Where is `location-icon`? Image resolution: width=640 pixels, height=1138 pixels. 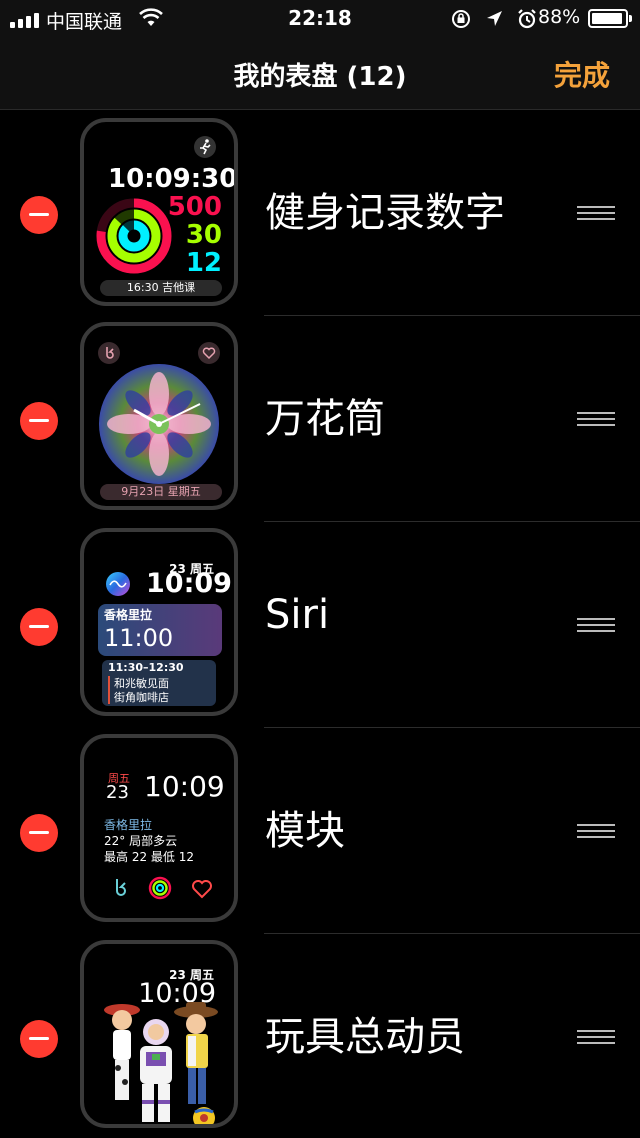
location-icon is located at coordinates (494, 18).